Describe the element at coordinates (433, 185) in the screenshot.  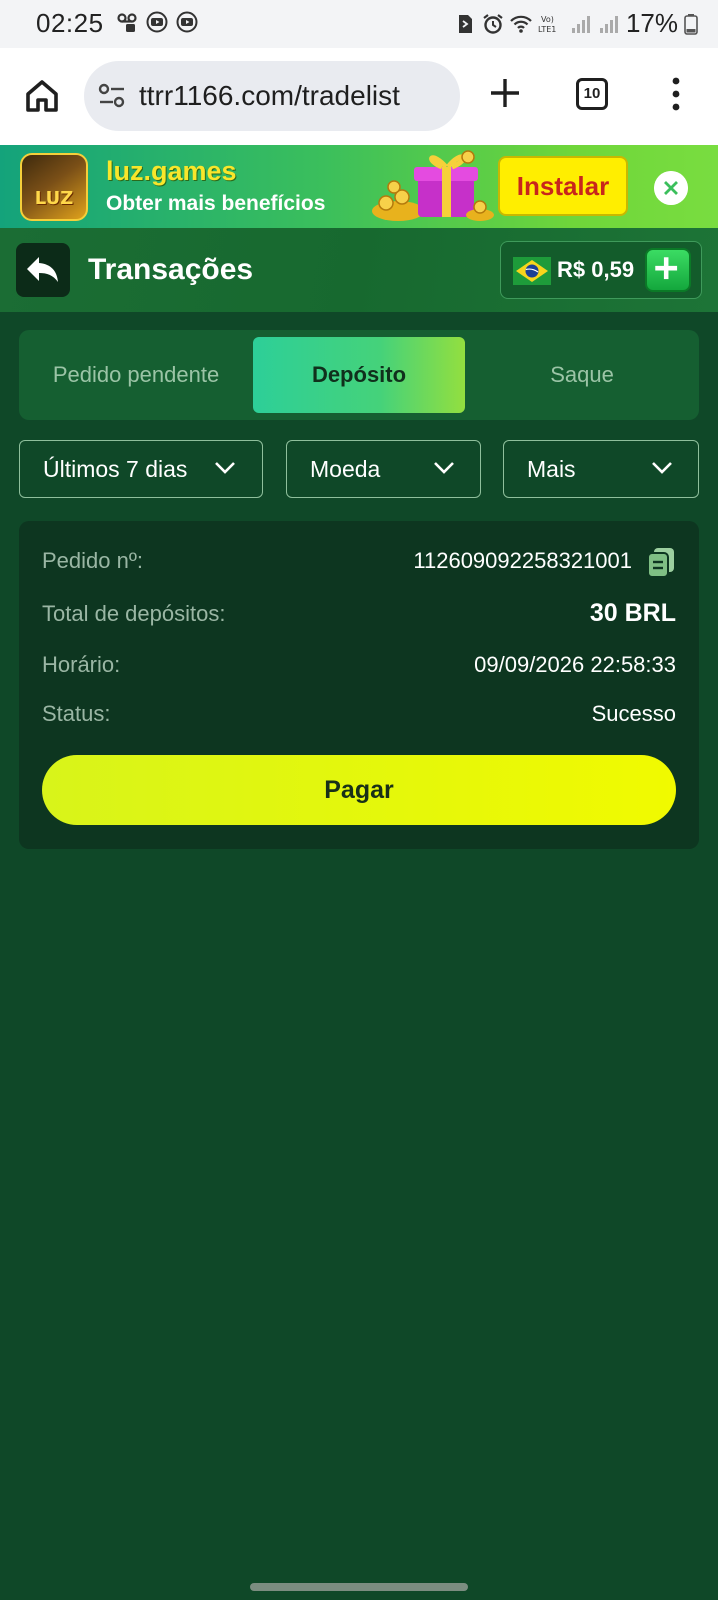
I see `gift-coins-illustration` at that location.